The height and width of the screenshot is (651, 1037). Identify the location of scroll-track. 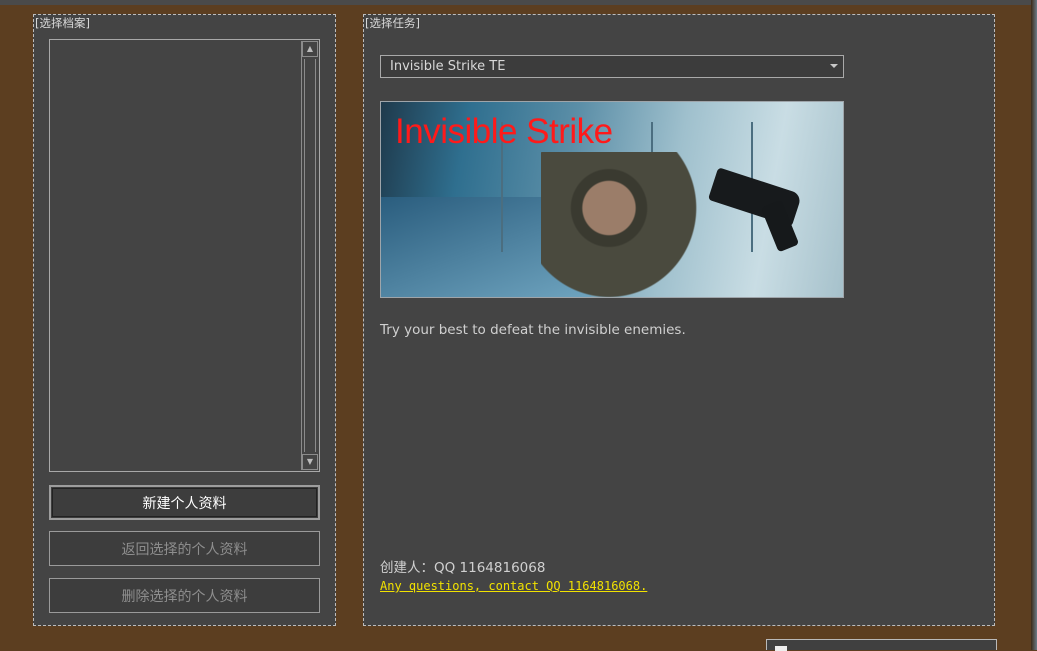
(310, 255).